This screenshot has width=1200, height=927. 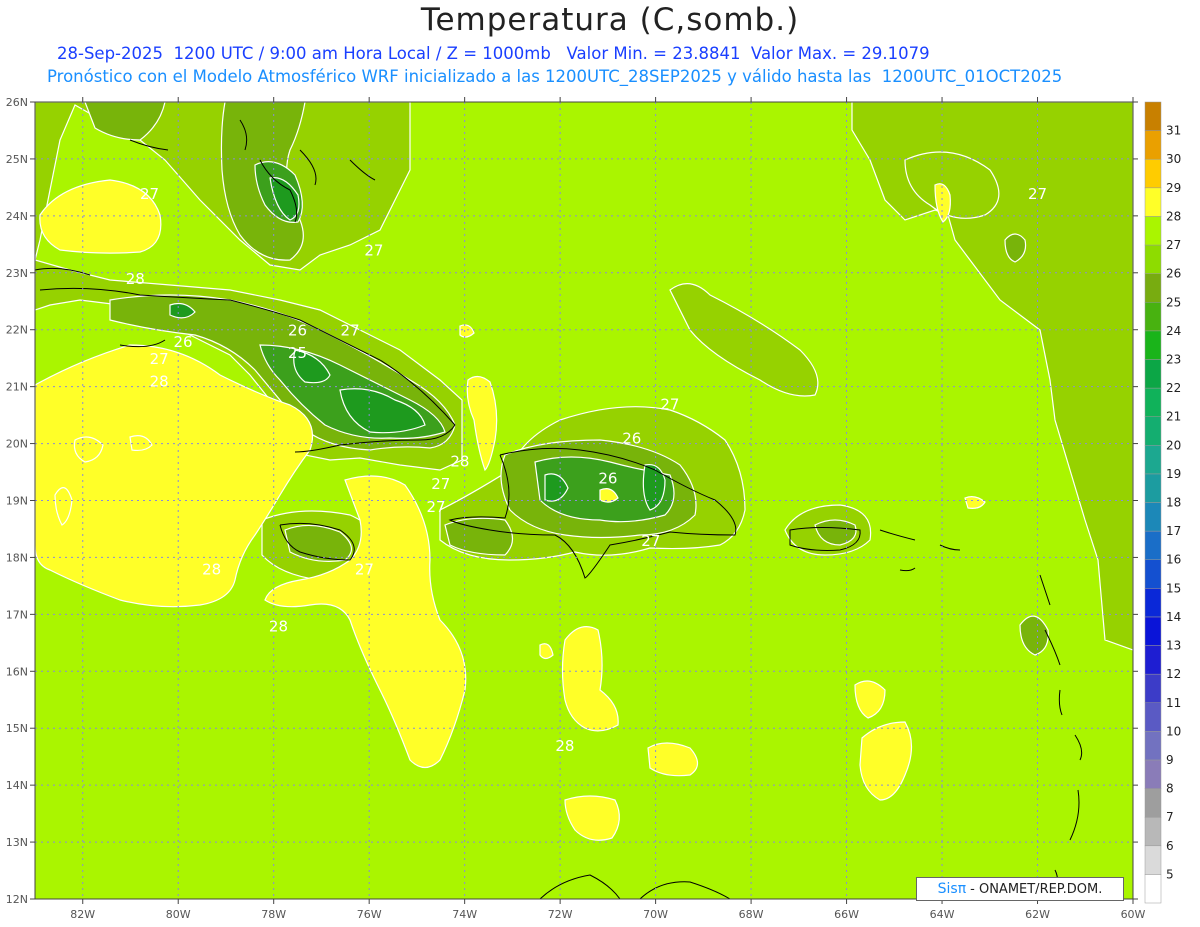 I want to click on colorbar-label: 18, so click(x=1173, y=503).